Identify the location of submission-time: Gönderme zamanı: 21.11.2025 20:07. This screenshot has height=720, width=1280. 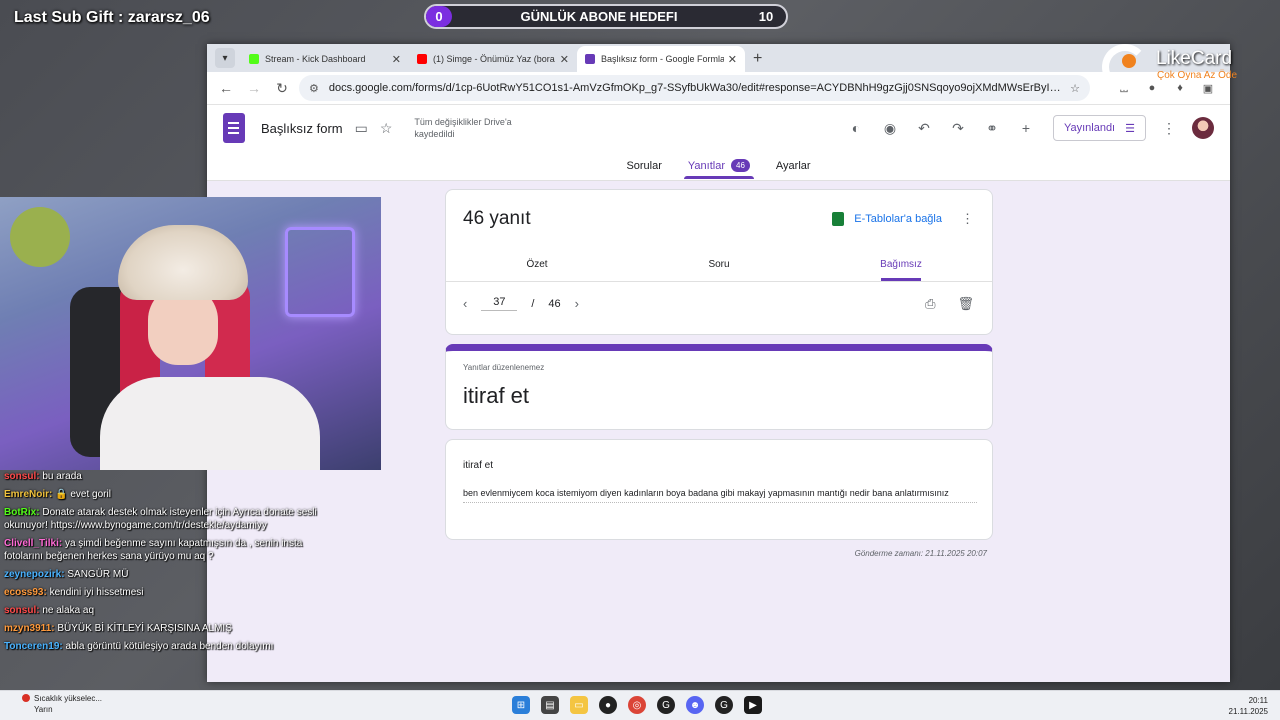
(920, 553).